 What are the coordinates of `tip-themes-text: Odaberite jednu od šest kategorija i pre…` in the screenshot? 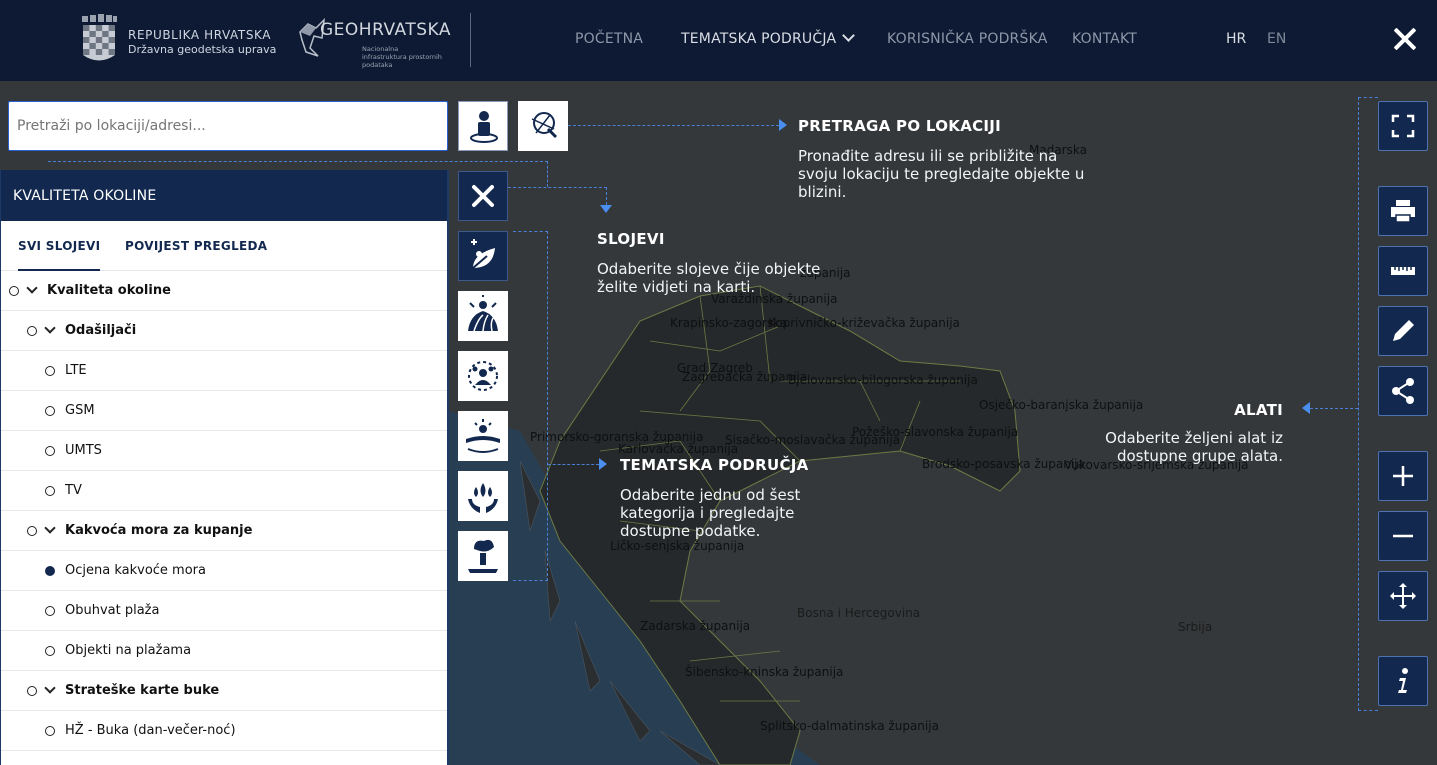 It's located at (710, 513).